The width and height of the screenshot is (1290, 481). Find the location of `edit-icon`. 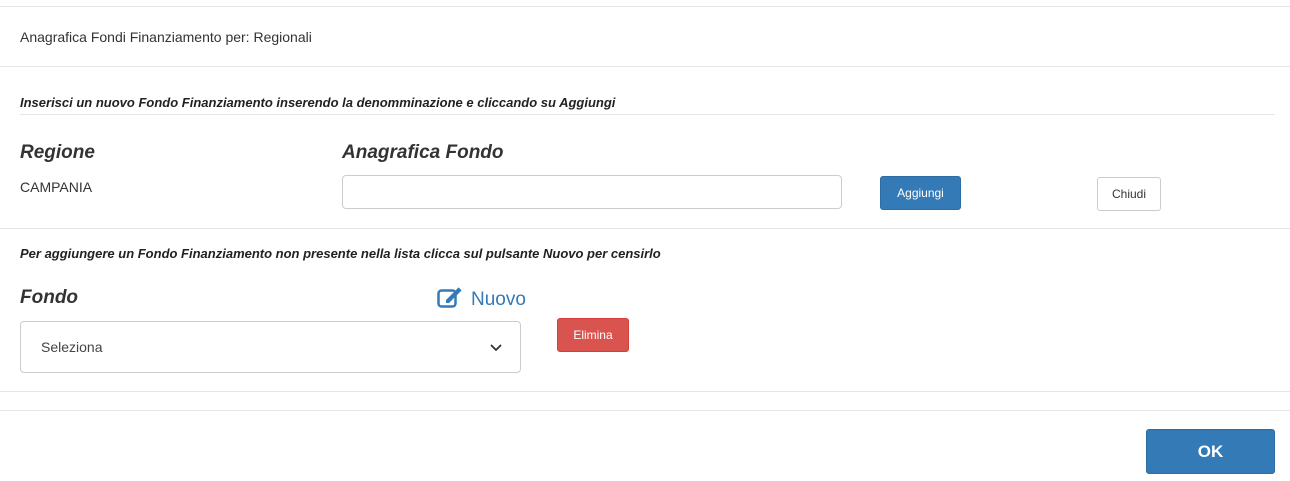

edit-icon is located at coordinates (454, 300).